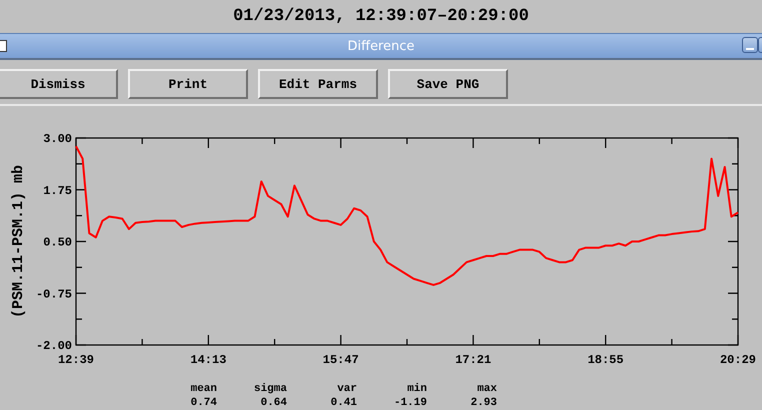 The height and width of the screenshot is (410, 762). What do you see at coordinates (57, 243) in the screenshot?
I see `y-tick-label: 0.50` at bounding box center [57, 243].